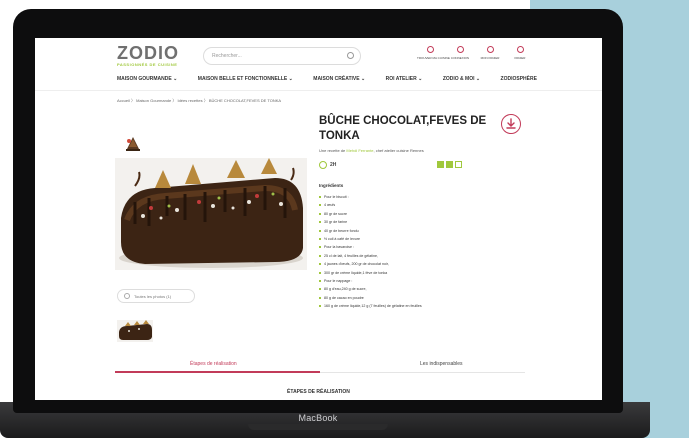 This screenshot has height=438, width=689. What do you see at coordinates (147, 79) in the screenshot?
I see `nav-item-gourmande: MAISON GOURMANDE ⌄` at bounding box center [147, 79].